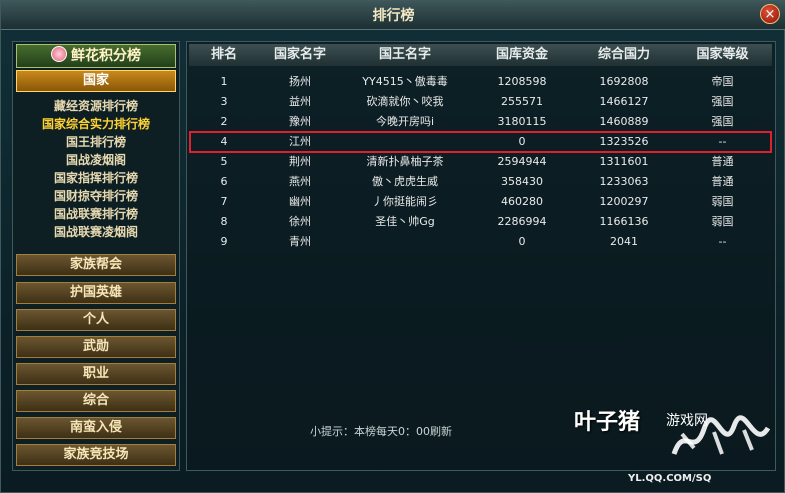  I want to click on cell-rank: 2, so click(224, 121).